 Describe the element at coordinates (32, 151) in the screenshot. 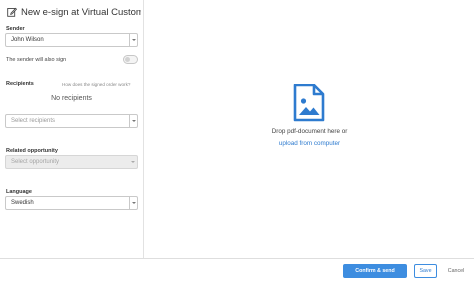

I see `related-opportunity-label: Related opportunity` at that location.